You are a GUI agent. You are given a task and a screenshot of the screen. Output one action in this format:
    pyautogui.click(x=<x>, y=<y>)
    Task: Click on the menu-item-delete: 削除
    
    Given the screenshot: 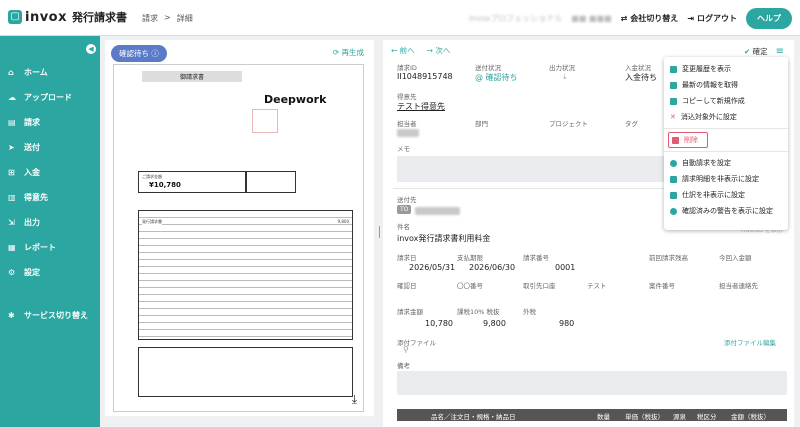 What is the action you would take?
    pyautogui.click(x=688, y=140)
    